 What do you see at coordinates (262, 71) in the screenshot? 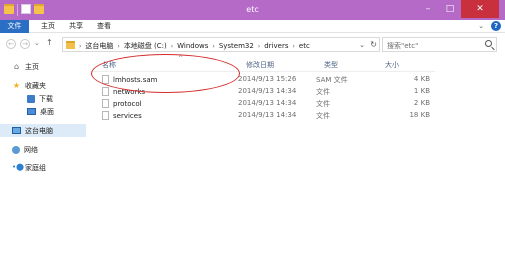
I see `header-divider` at bounding box center [262, 71].